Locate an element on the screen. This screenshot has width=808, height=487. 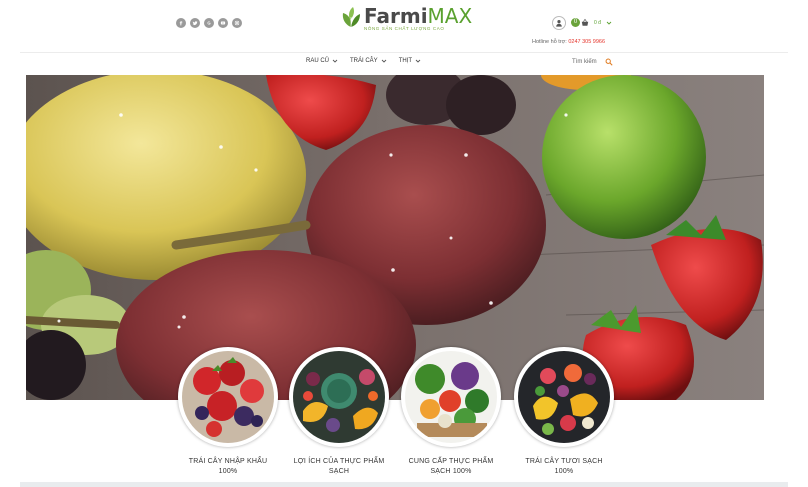
social-links: G is located at coordinates (209, 23).